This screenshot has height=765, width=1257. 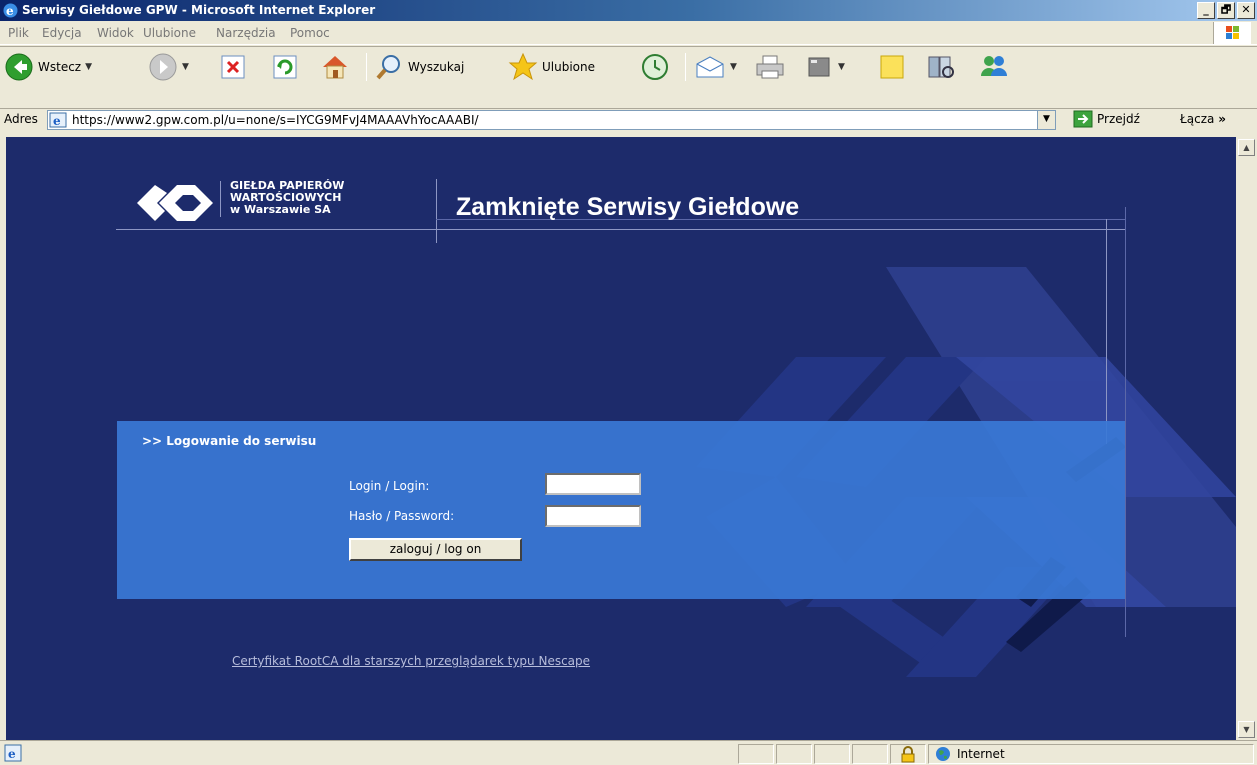 What do you see at coordinates (628, 207) in the screenshot?
I see `site-title: Zamknięte Serwisy Giełdowe` at bounding box center [628, 207].